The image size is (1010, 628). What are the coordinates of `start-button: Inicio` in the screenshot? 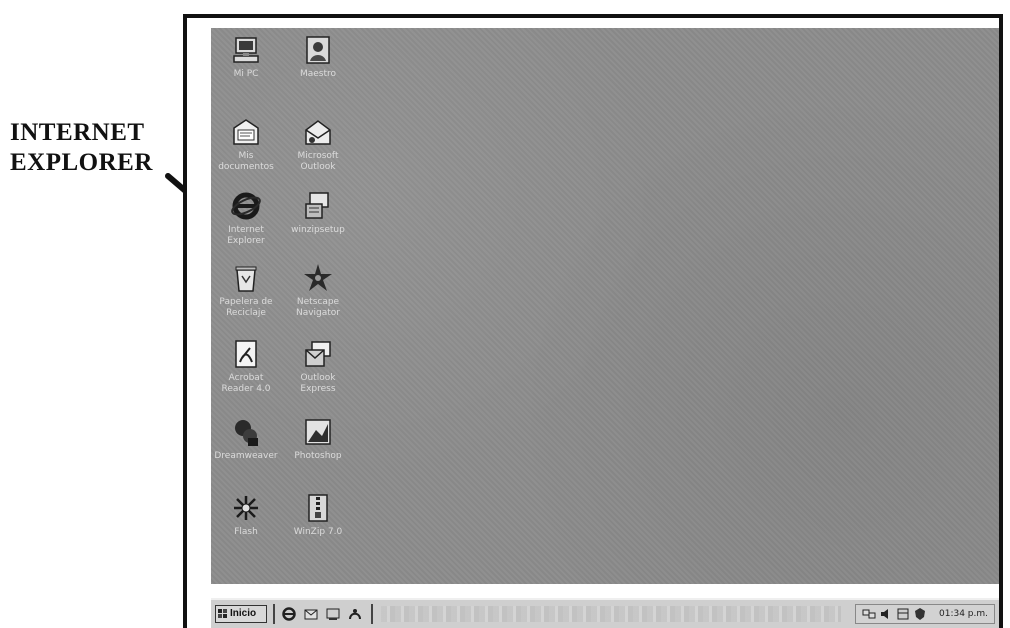 It's located at (241, 614).